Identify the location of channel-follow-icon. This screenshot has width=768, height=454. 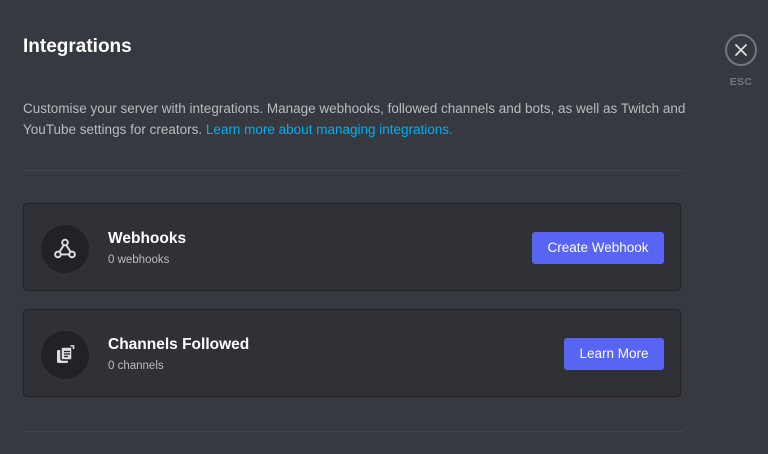
(65, 355).